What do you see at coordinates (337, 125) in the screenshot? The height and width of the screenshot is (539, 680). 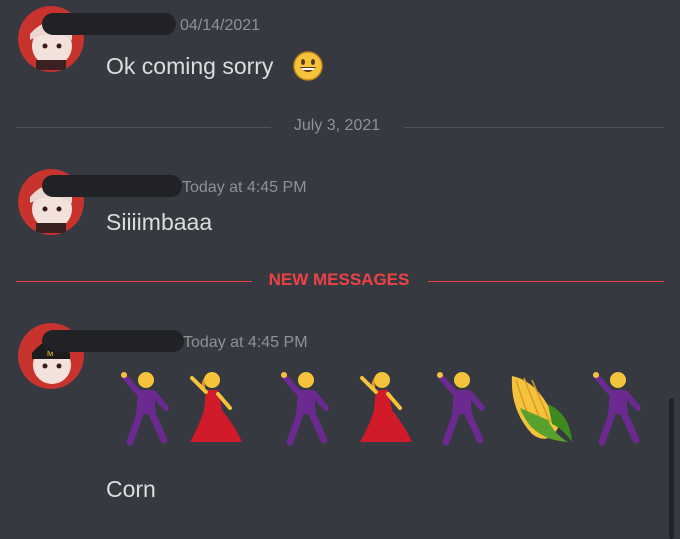 I see `date-divider-label: July 3, 2021` at bounding box center [337, 125].